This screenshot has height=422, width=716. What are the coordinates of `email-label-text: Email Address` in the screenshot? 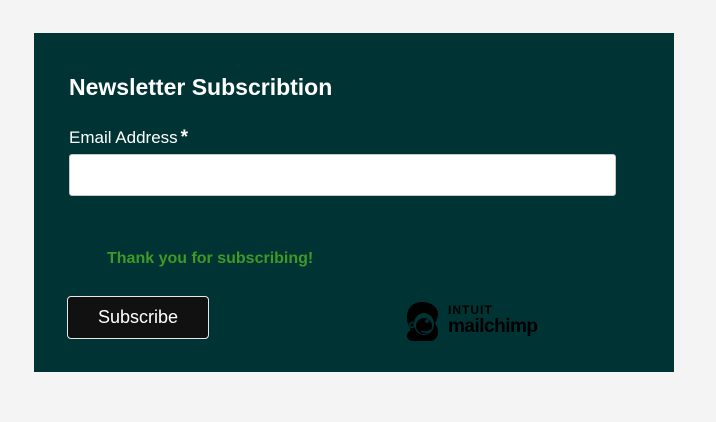 It's located at (123, 137).